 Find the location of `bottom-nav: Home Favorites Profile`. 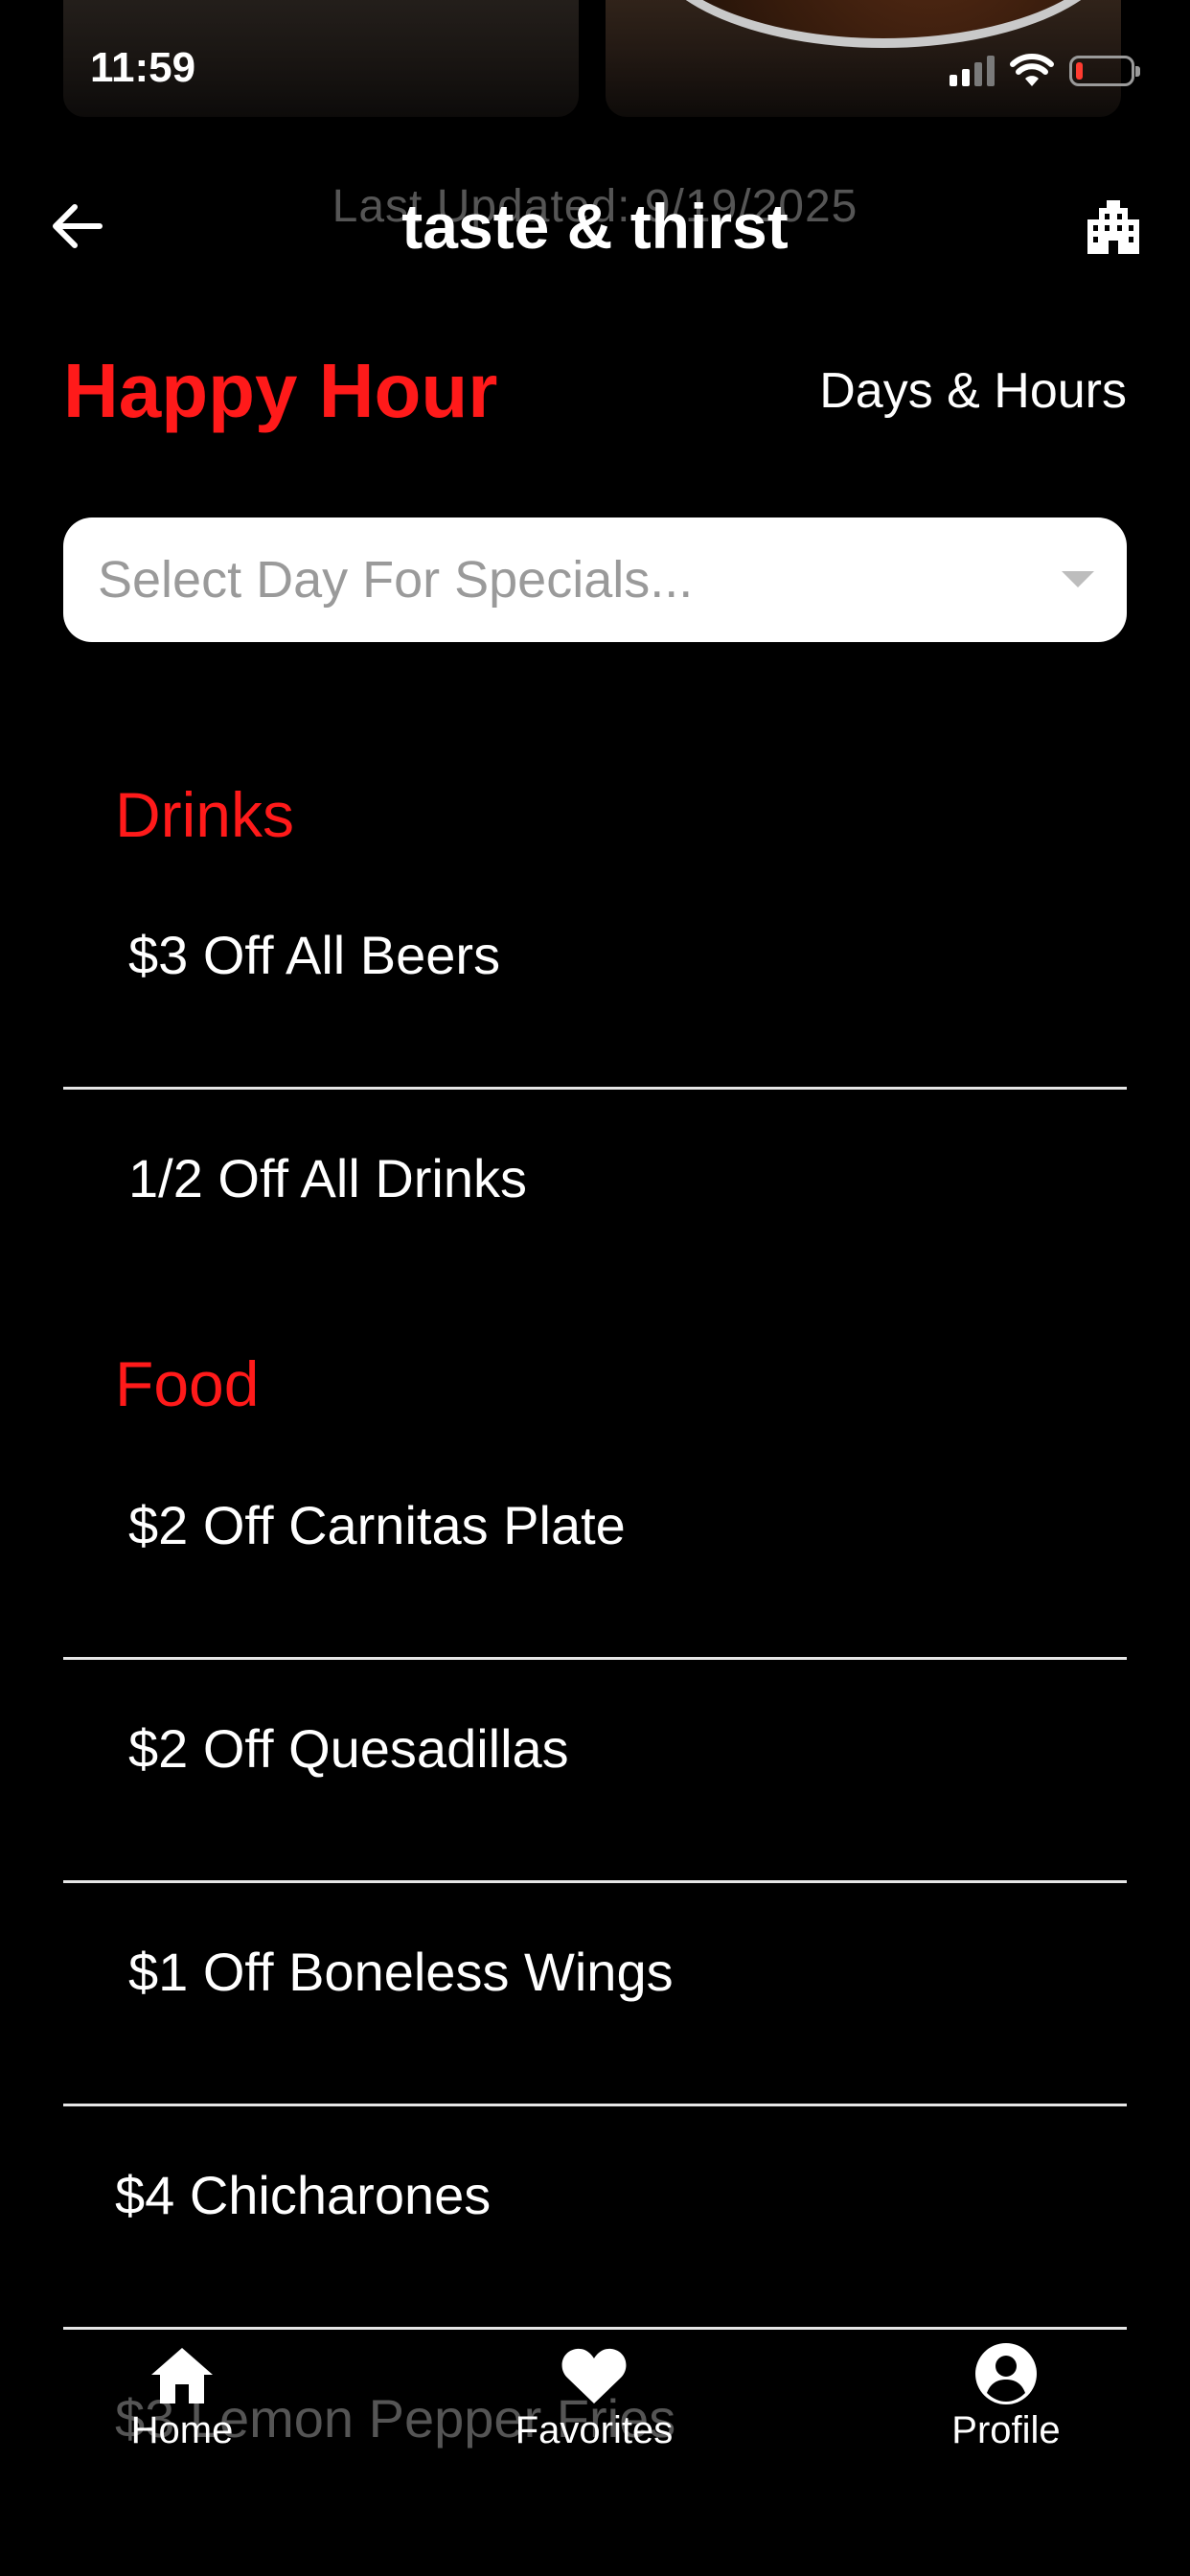

bottom-nav: Home Favorites Profile is located at coordinates (595, 2410).